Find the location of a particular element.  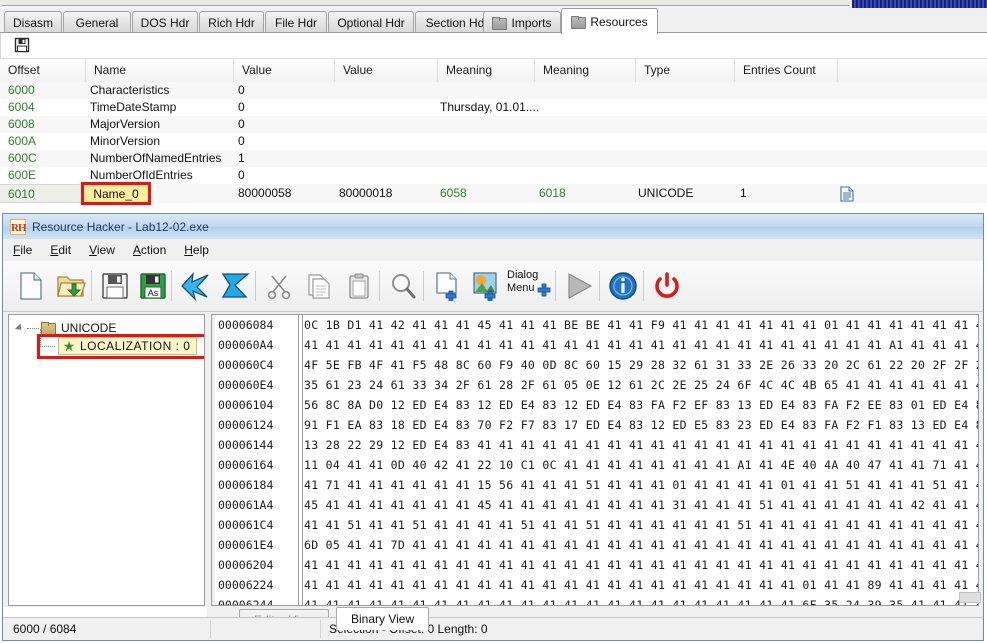

tab-dos-hdr: DOS Hdr is located at coordinates (165, 22).